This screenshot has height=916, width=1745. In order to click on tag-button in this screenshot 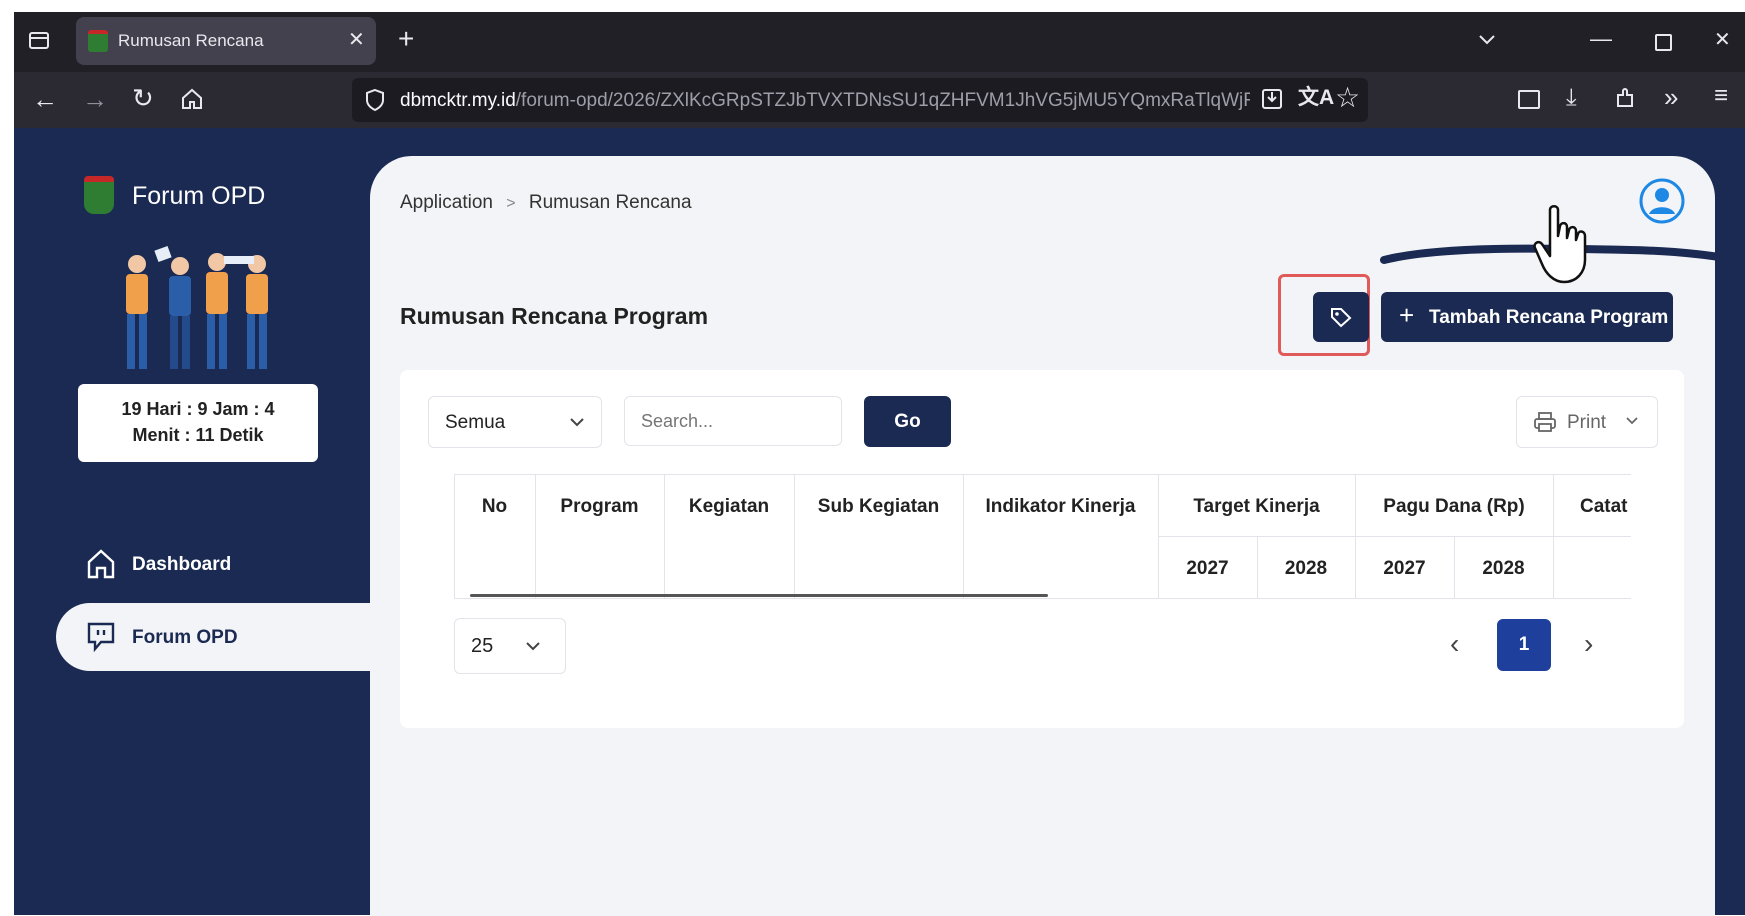, I will do `click(1341, 317)`.